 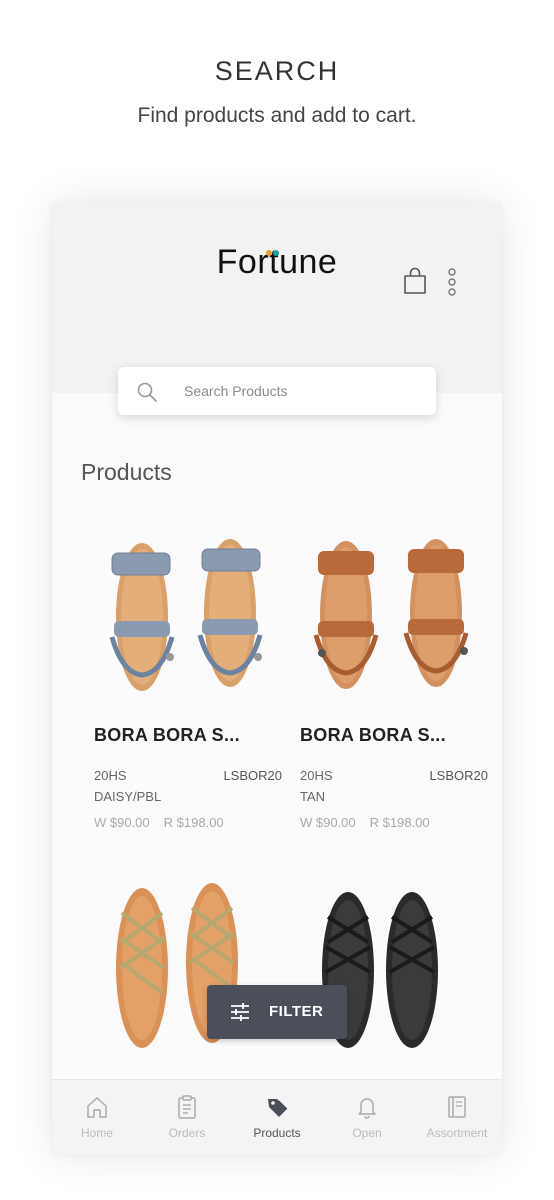 I want to click on search-bar, so click(x=277, y=391).